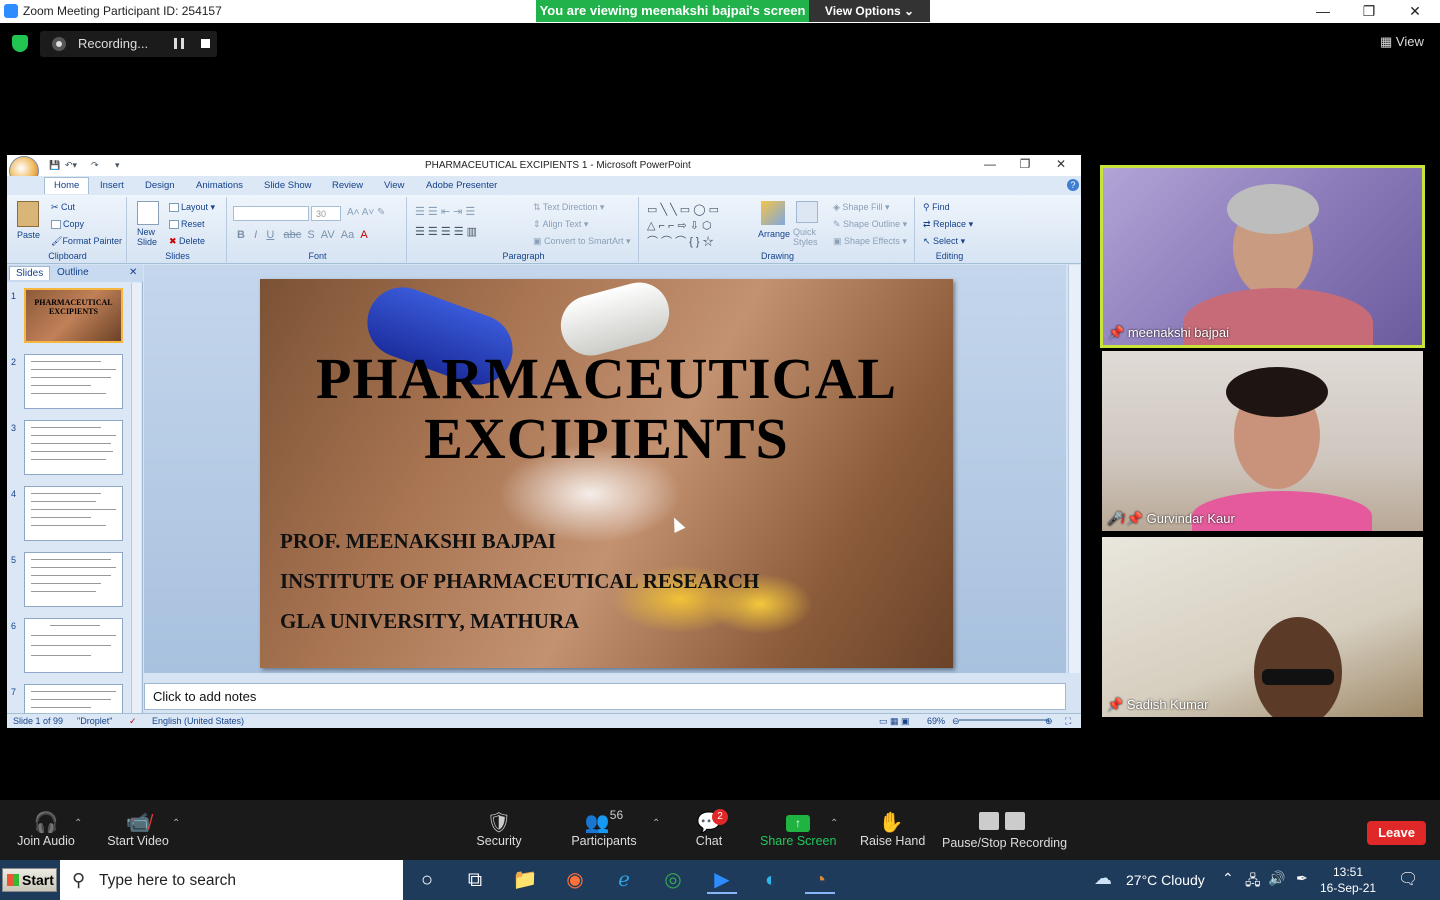 The width and height of the screenshot is (1440, 900). Describe the element at coordinates (1073, 185) in the screenshot. I see `help-icon: ?` at that location.